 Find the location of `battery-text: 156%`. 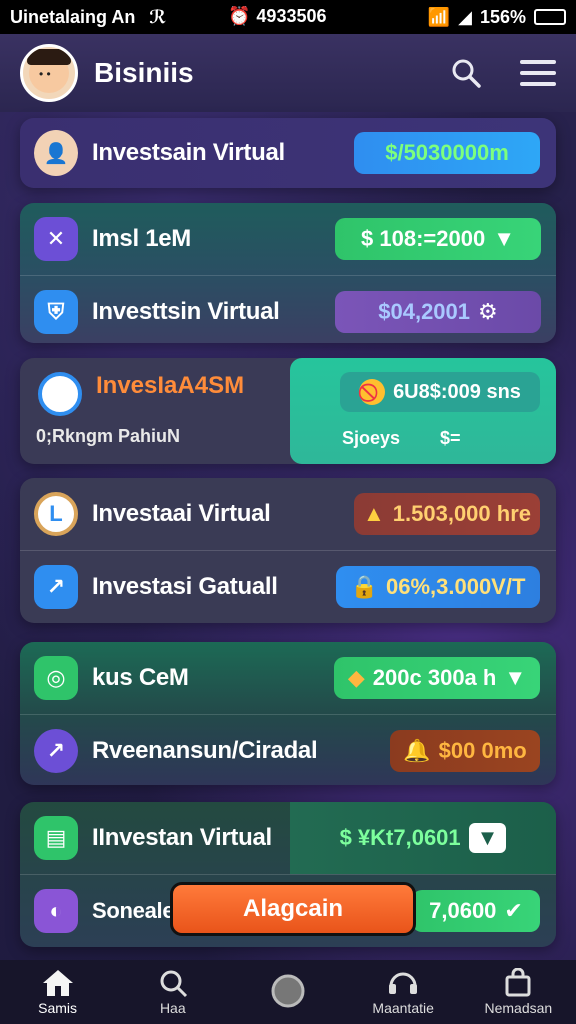

battery-text: 156% is located at coordinates (502, 16).